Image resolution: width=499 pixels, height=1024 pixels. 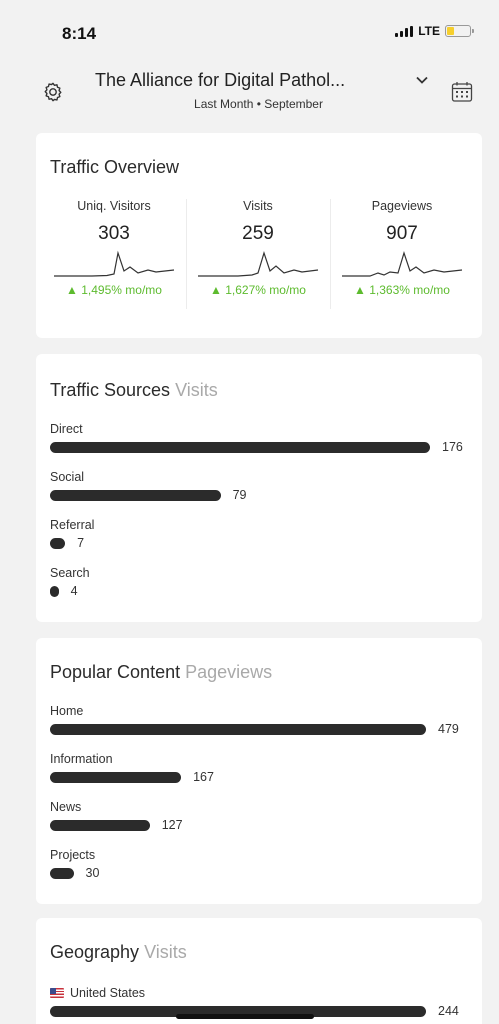 I want to click on bar-value: 167, so click(x=203, y=777).